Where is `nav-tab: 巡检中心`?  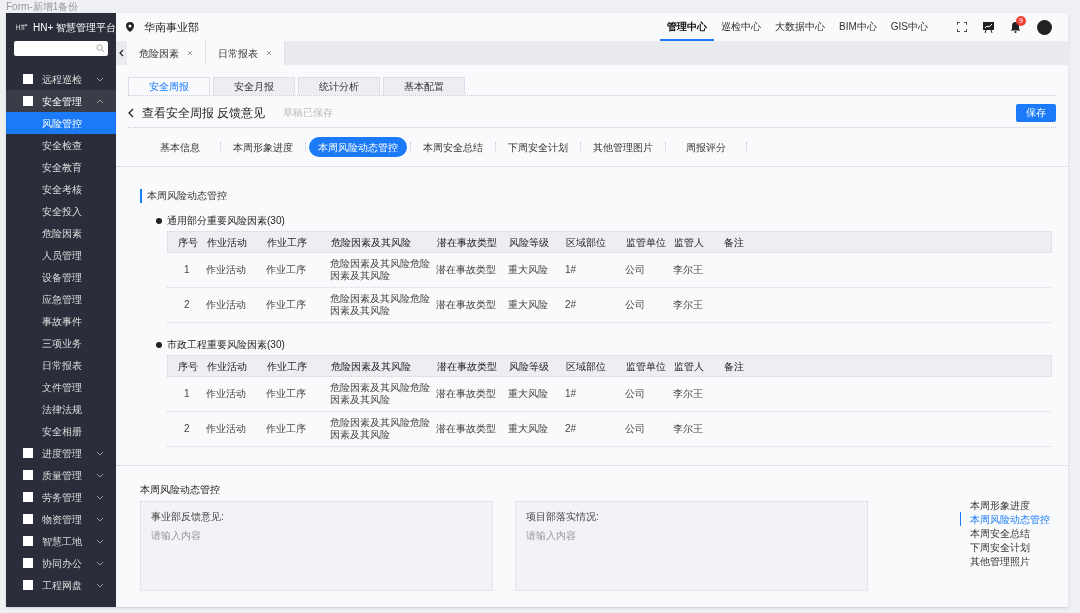
nav-tab: 巡检中心 is located at coordinates (741, 27).